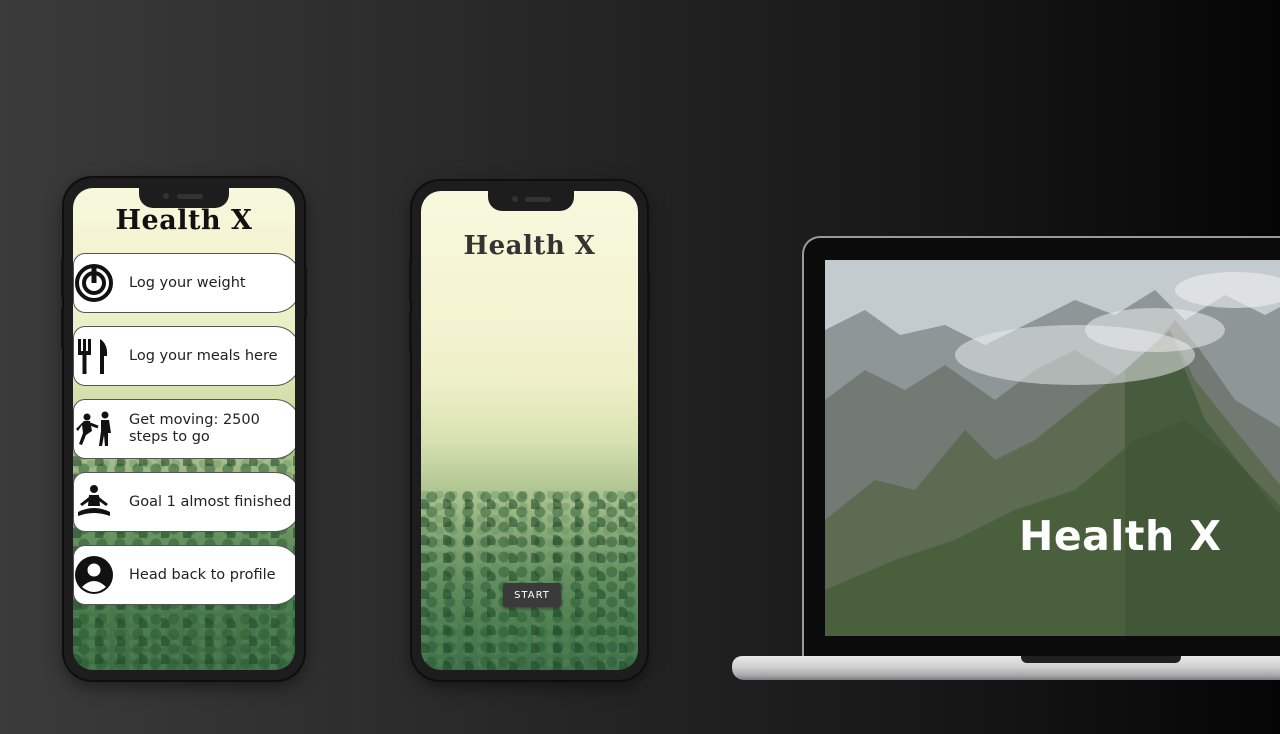  Describe the element at coordinates (210, 501) in the screenshot. I see `menu-item-label: Goal 1 almost finished` at that location.